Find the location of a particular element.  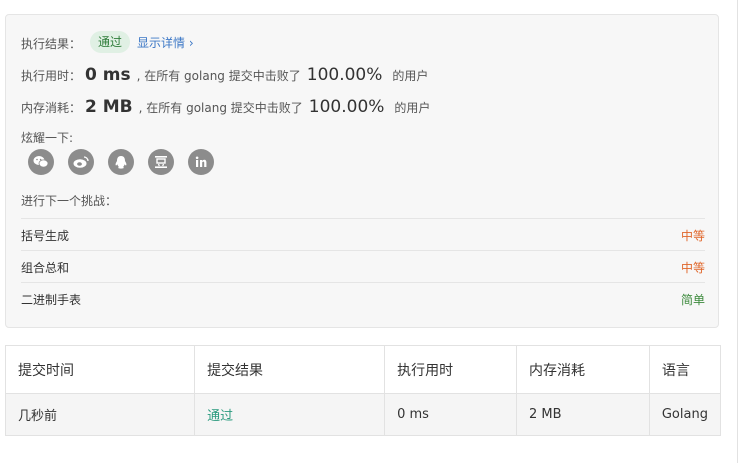

submit-time-cell: 几秒前 is located at coordinates (100, 414).